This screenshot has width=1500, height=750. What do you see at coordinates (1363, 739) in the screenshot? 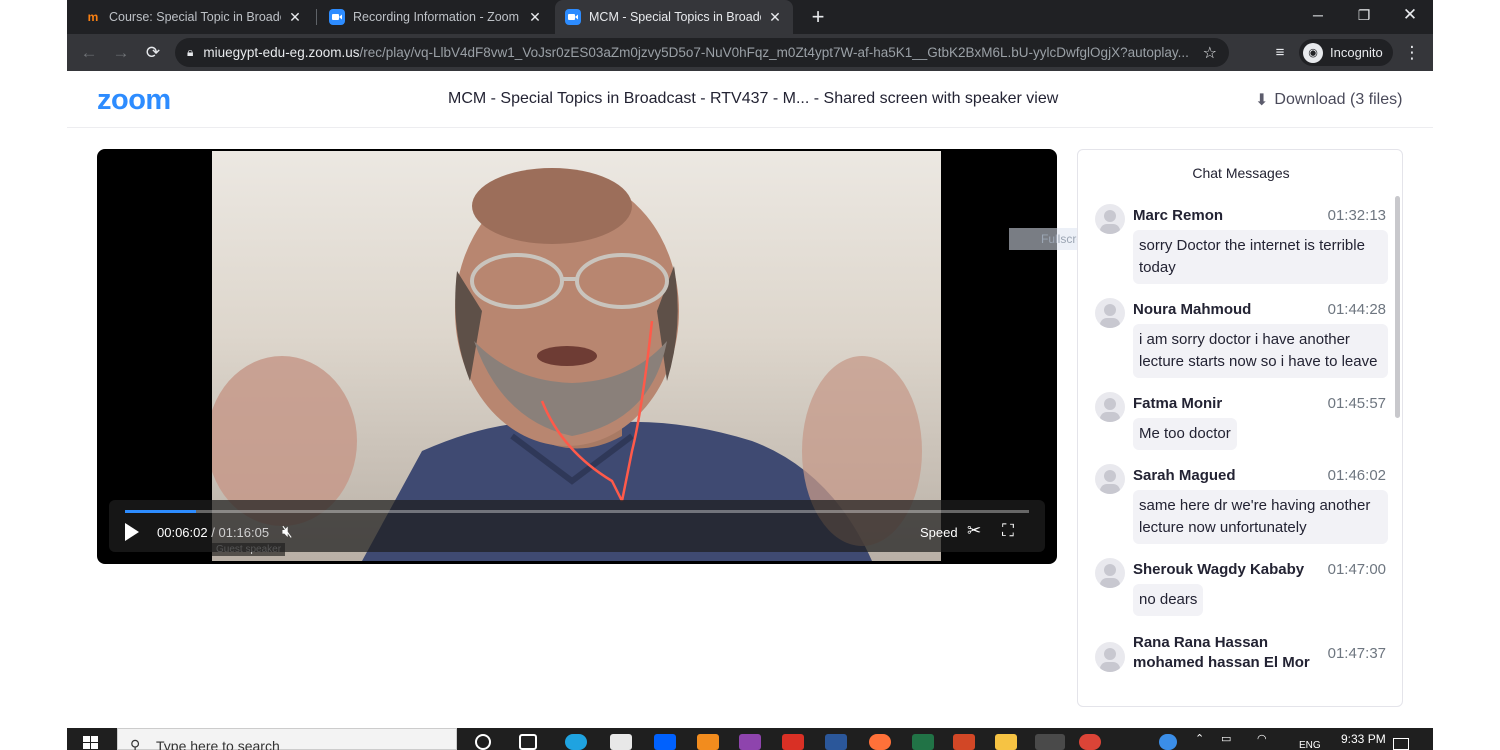
I see `clock: 9:33 PM` at bounding box center [1363, 739].